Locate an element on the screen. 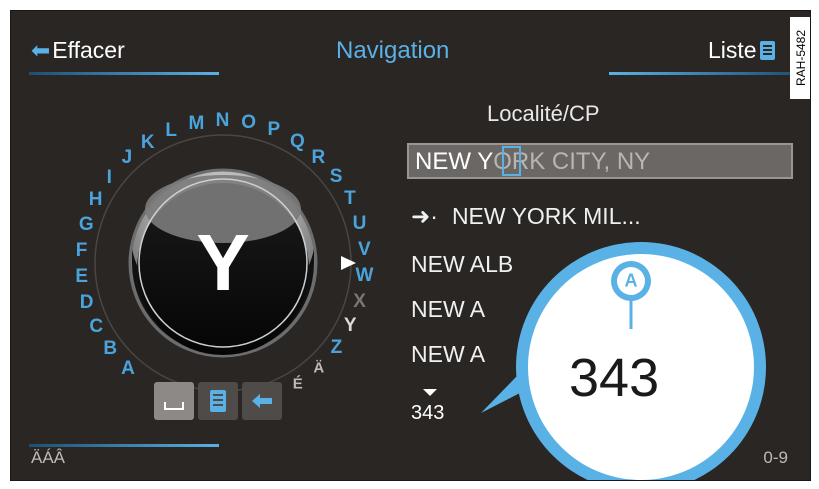  callout-value: 343 is located at coordinates (614, 378).